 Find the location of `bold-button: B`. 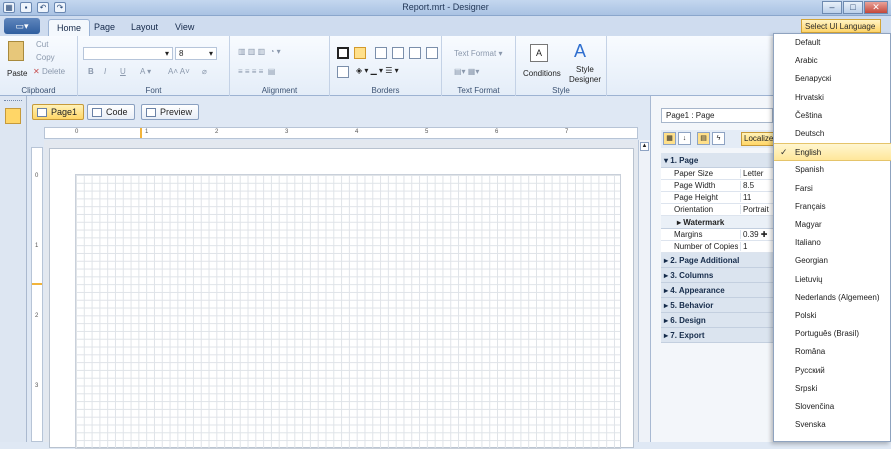

bold-button: B is located at coordinates (91, 71).